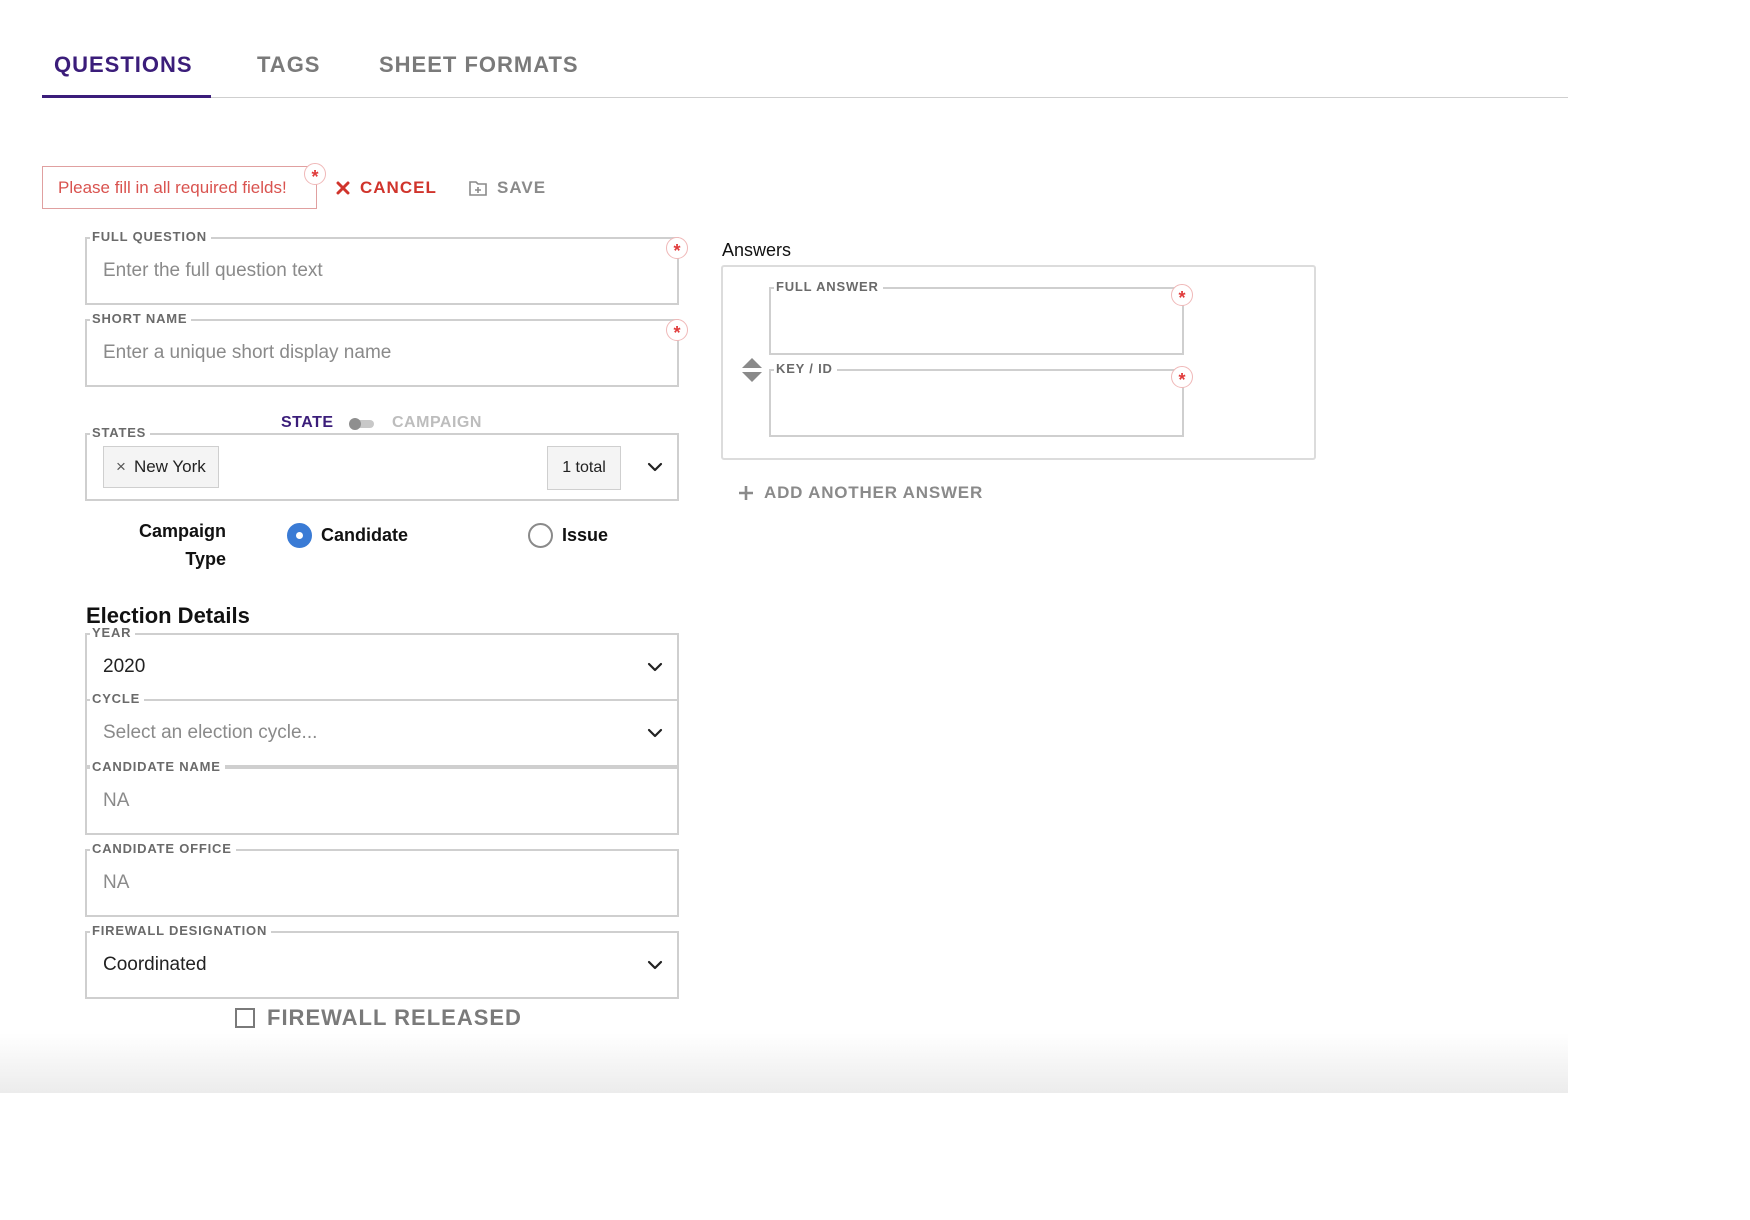 The width and height of the screenshot is (1750, 1220). I want to click on cancel-label: CANCEL, so click(398, 187).